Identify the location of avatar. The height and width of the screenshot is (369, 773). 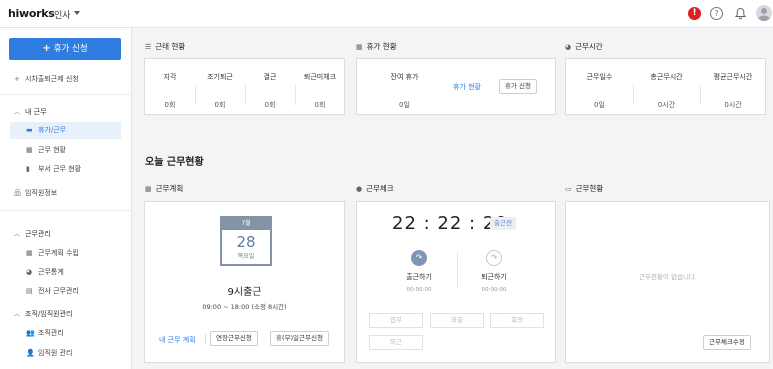
(764, 13).